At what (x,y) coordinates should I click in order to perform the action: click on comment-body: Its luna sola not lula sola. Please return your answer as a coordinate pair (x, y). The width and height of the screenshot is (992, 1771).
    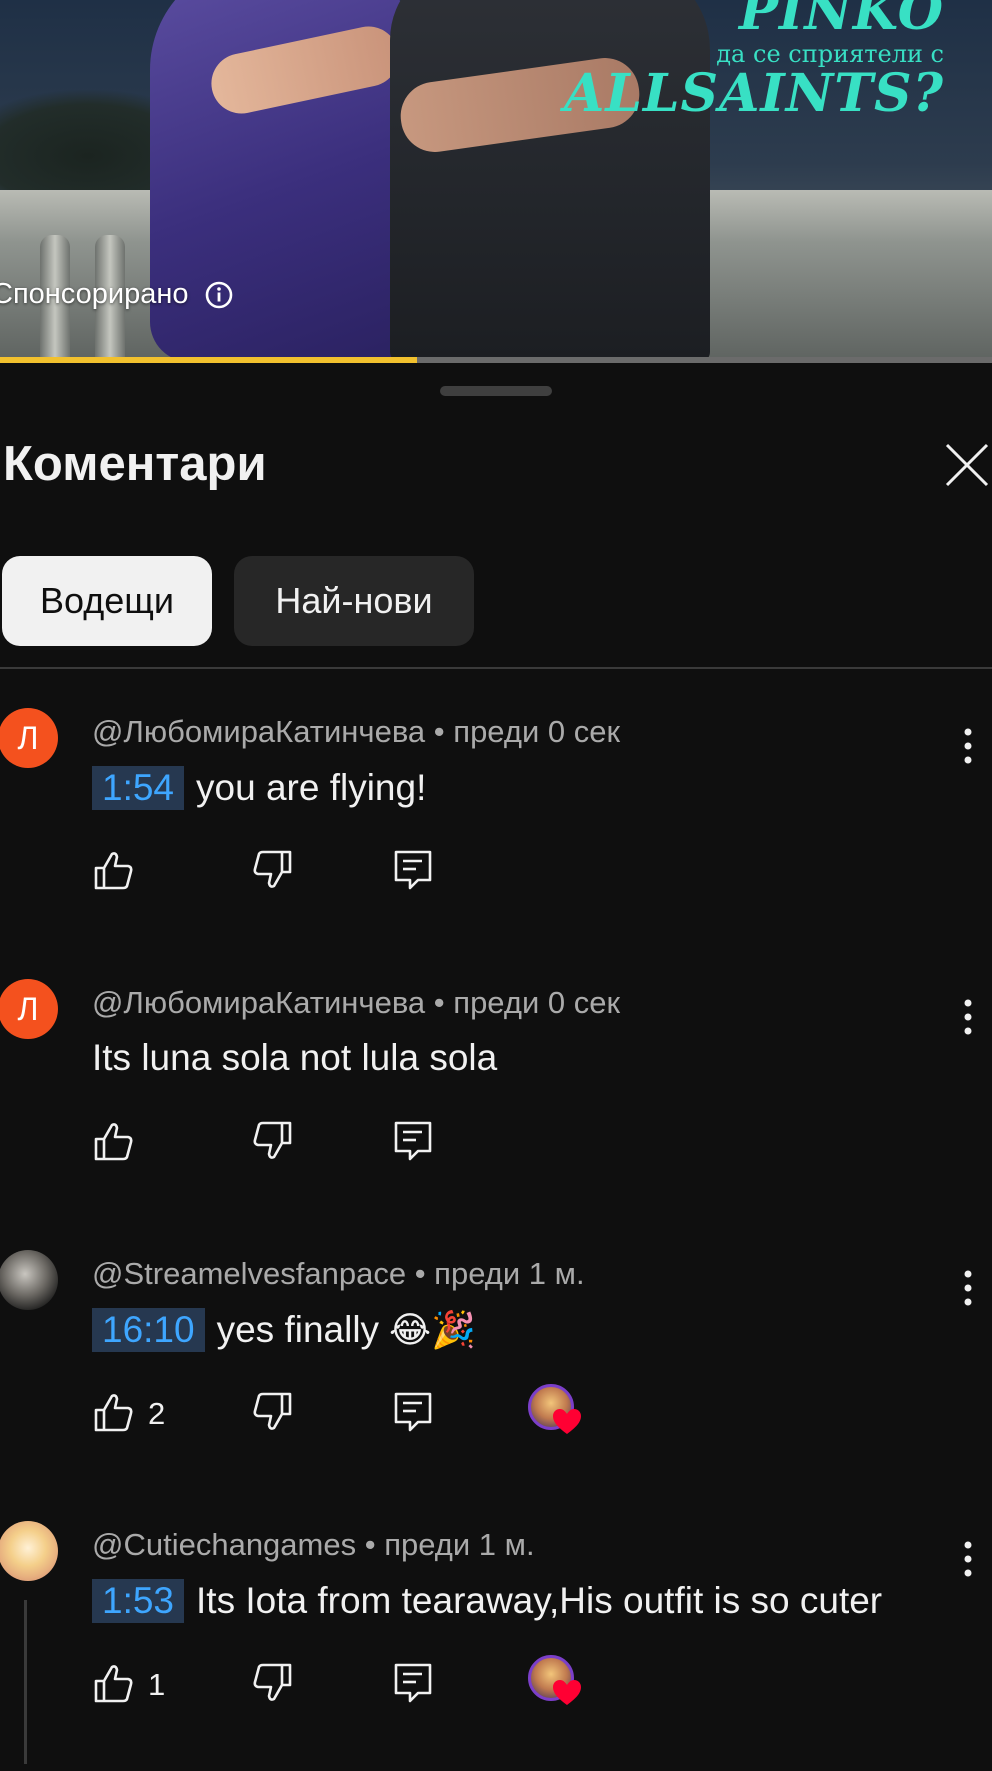
    Looking at the image, I should click on (295, 1057).